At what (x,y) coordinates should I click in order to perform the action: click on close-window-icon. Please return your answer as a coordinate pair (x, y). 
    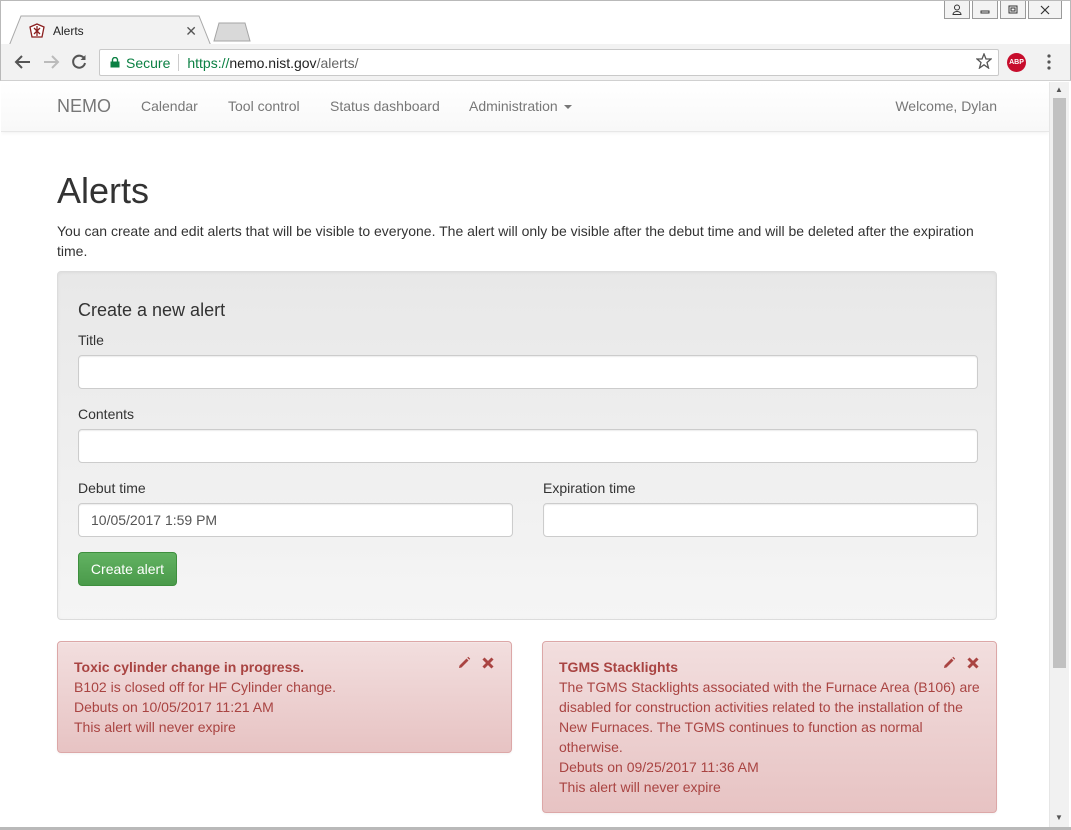
    Looking at the image, I should click on (1045, 10).